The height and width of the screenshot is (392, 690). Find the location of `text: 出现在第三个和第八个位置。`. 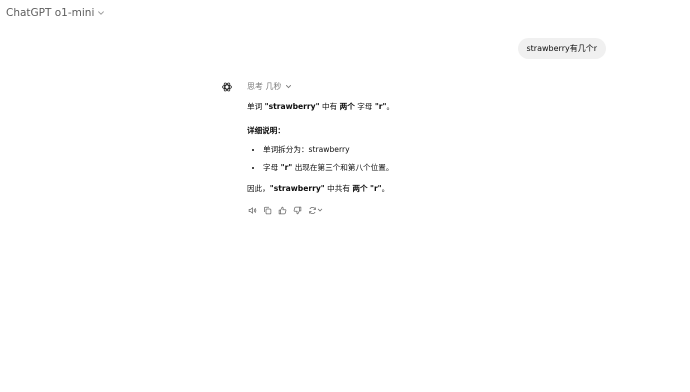

text: 出现在第三个和第八个位置。 is located at coordinates (343, 167).